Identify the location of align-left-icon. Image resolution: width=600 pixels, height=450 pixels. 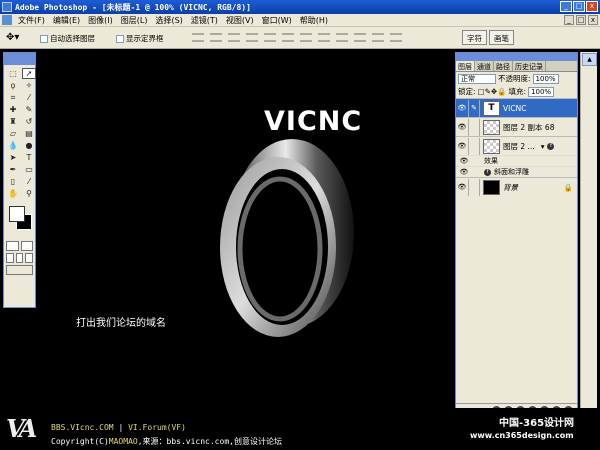
(252, 37).